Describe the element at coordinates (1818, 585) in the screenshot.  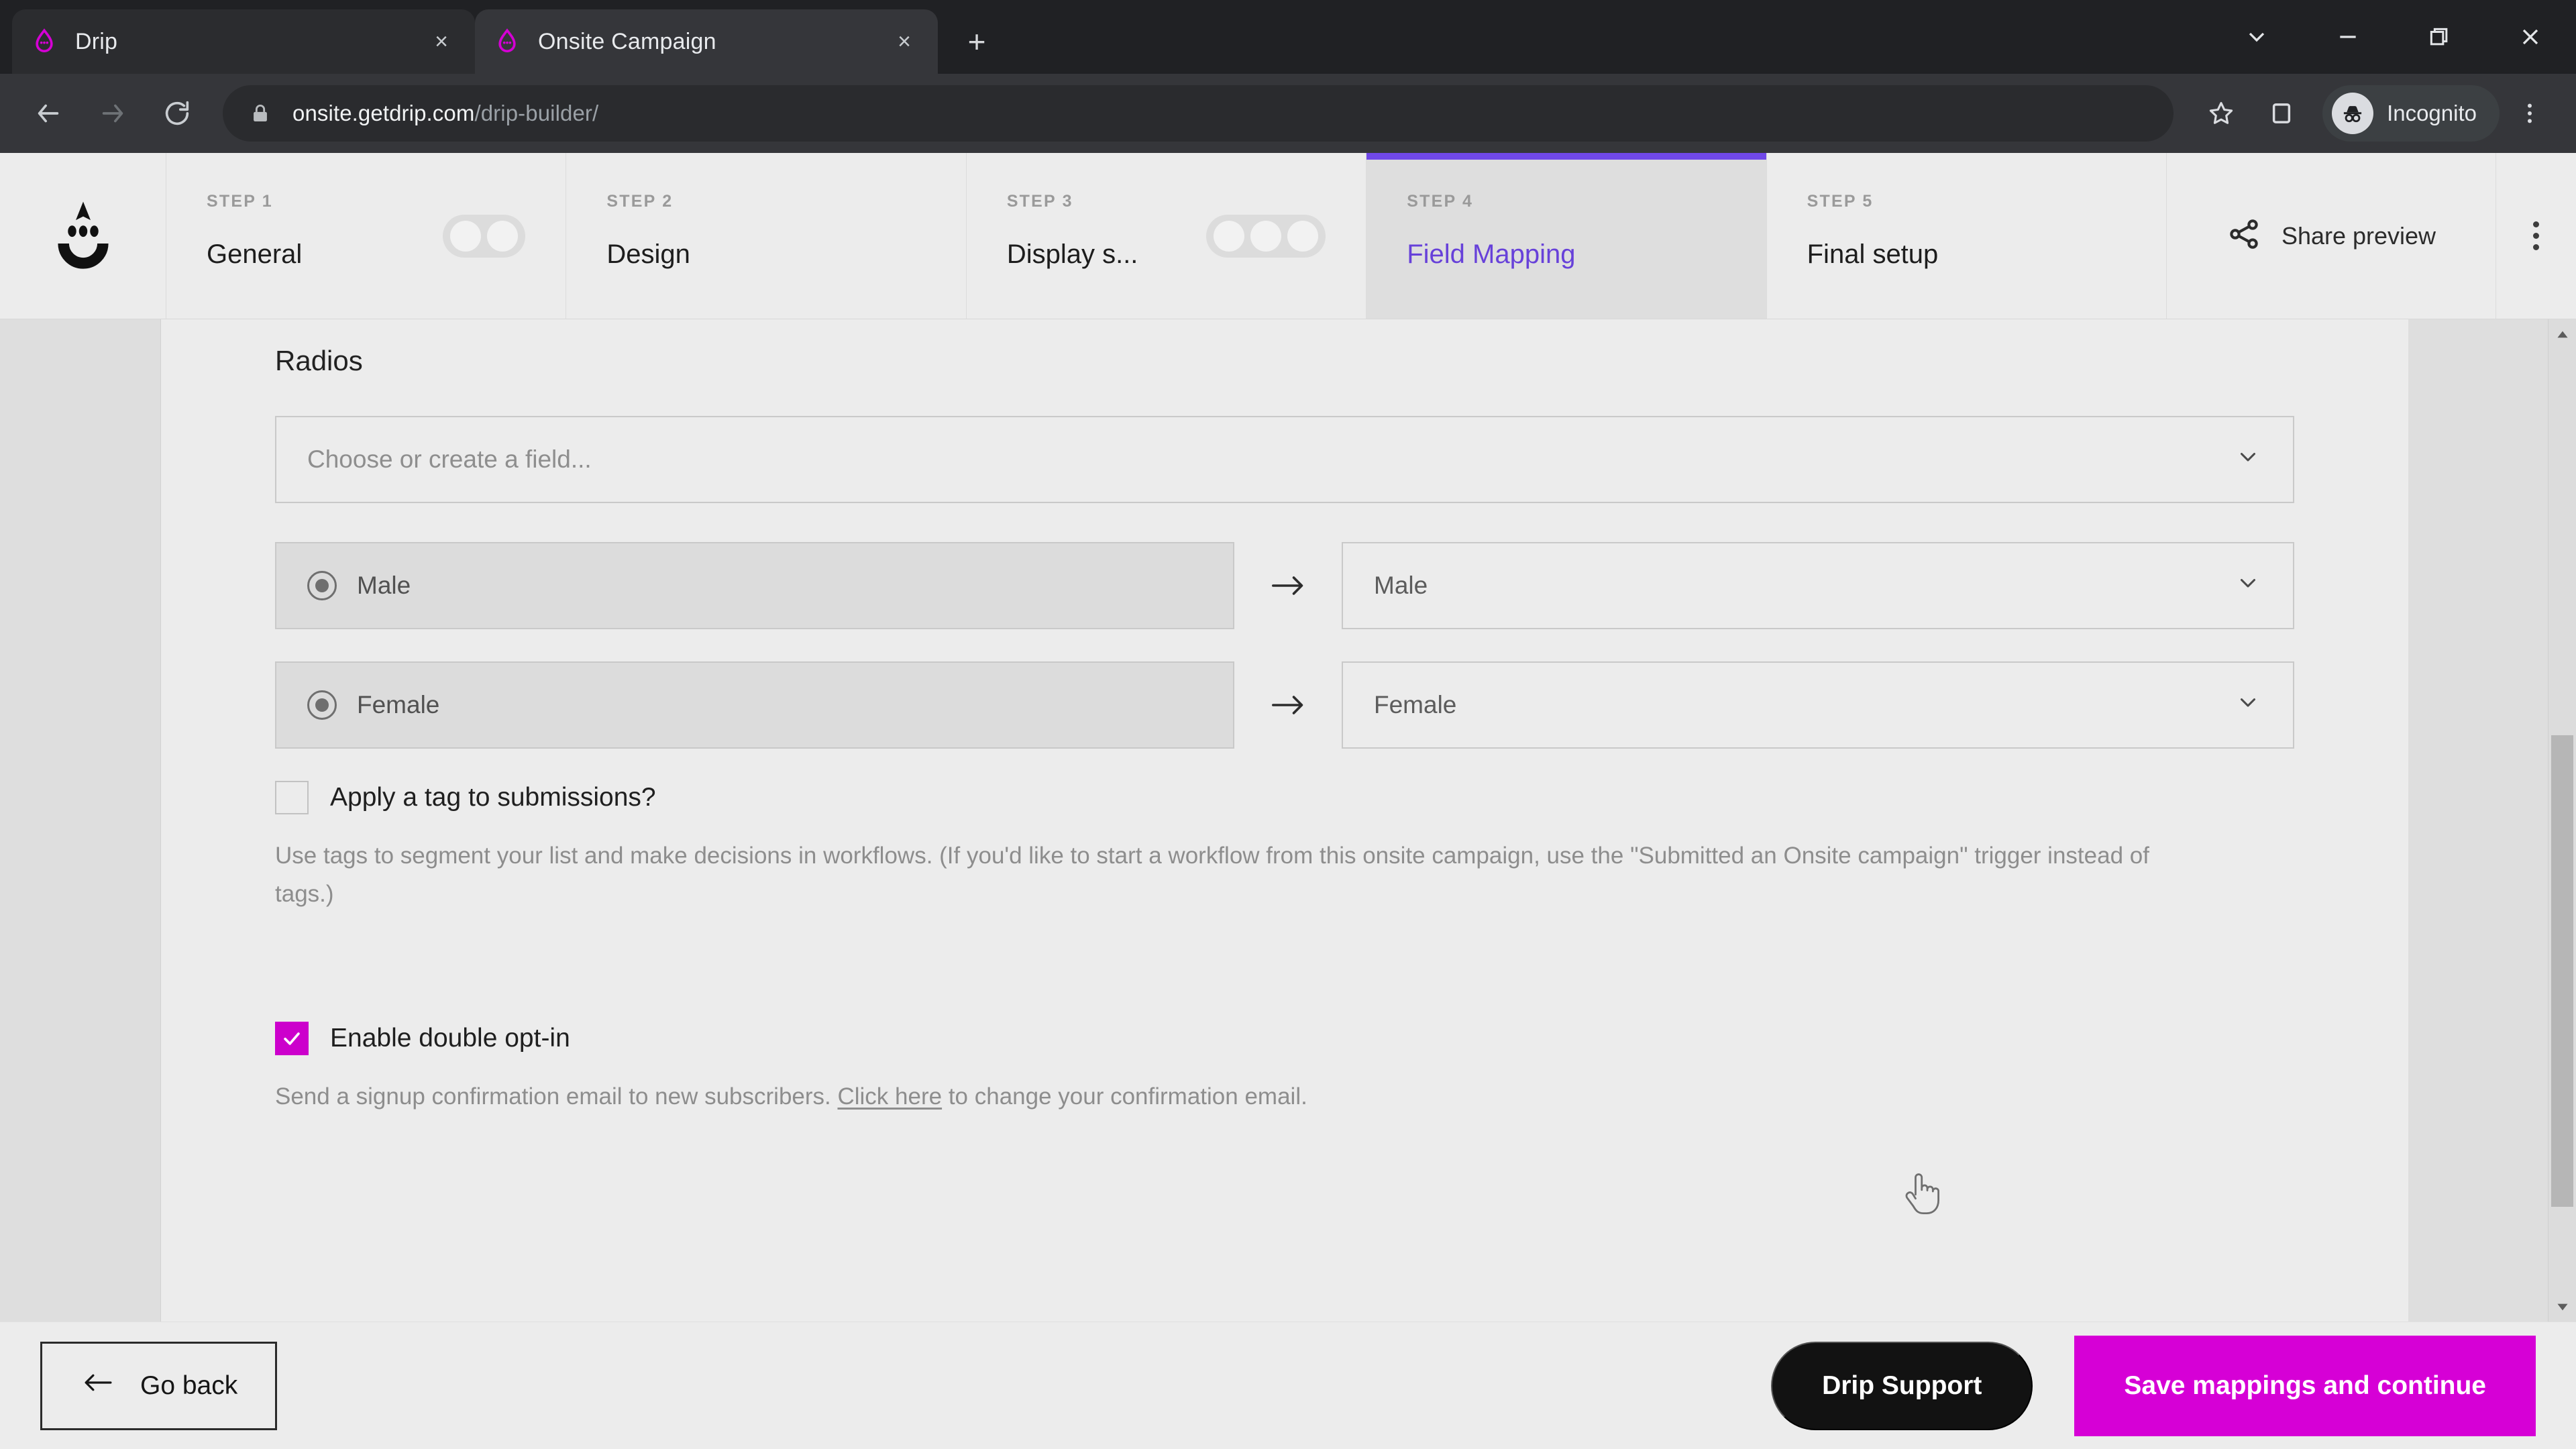
I see `mapping-target-select-male: Male` at that location.